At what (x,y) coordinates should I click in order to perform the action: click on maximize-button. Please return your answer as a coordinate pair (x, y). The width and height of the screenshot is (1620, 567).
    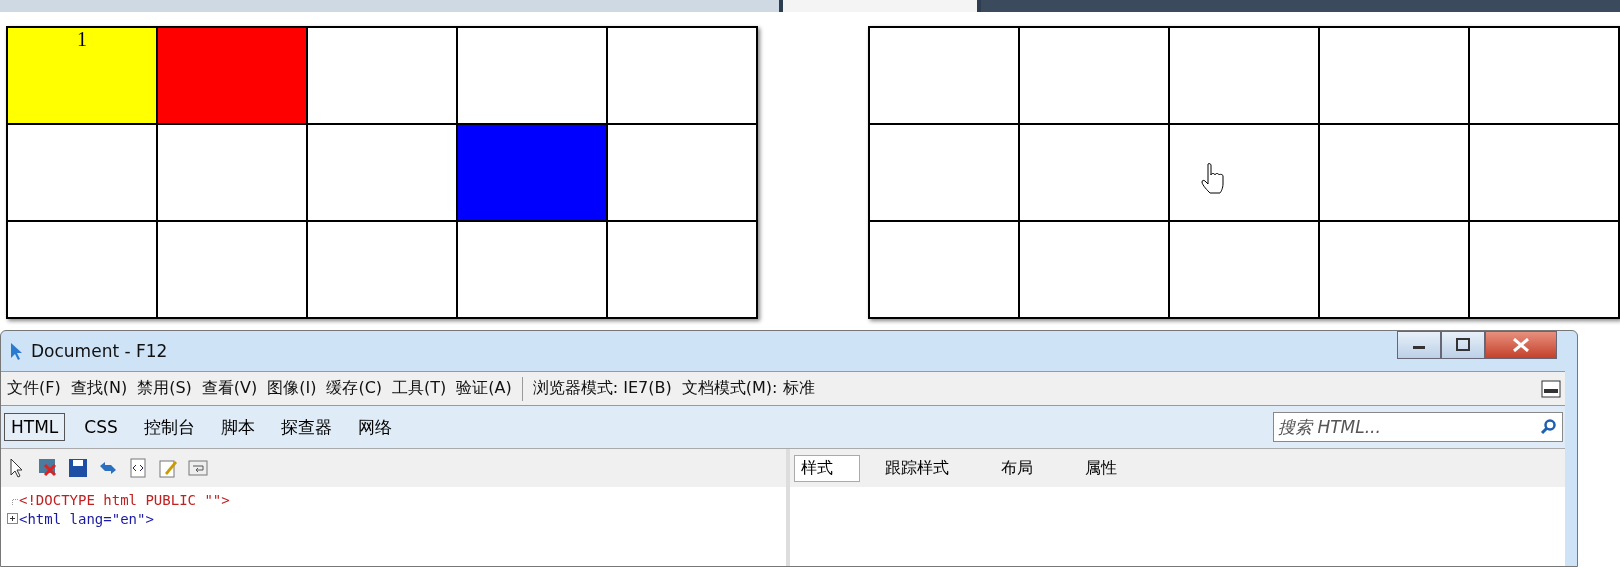
    Looking at the image, I should click on (1463, 345).